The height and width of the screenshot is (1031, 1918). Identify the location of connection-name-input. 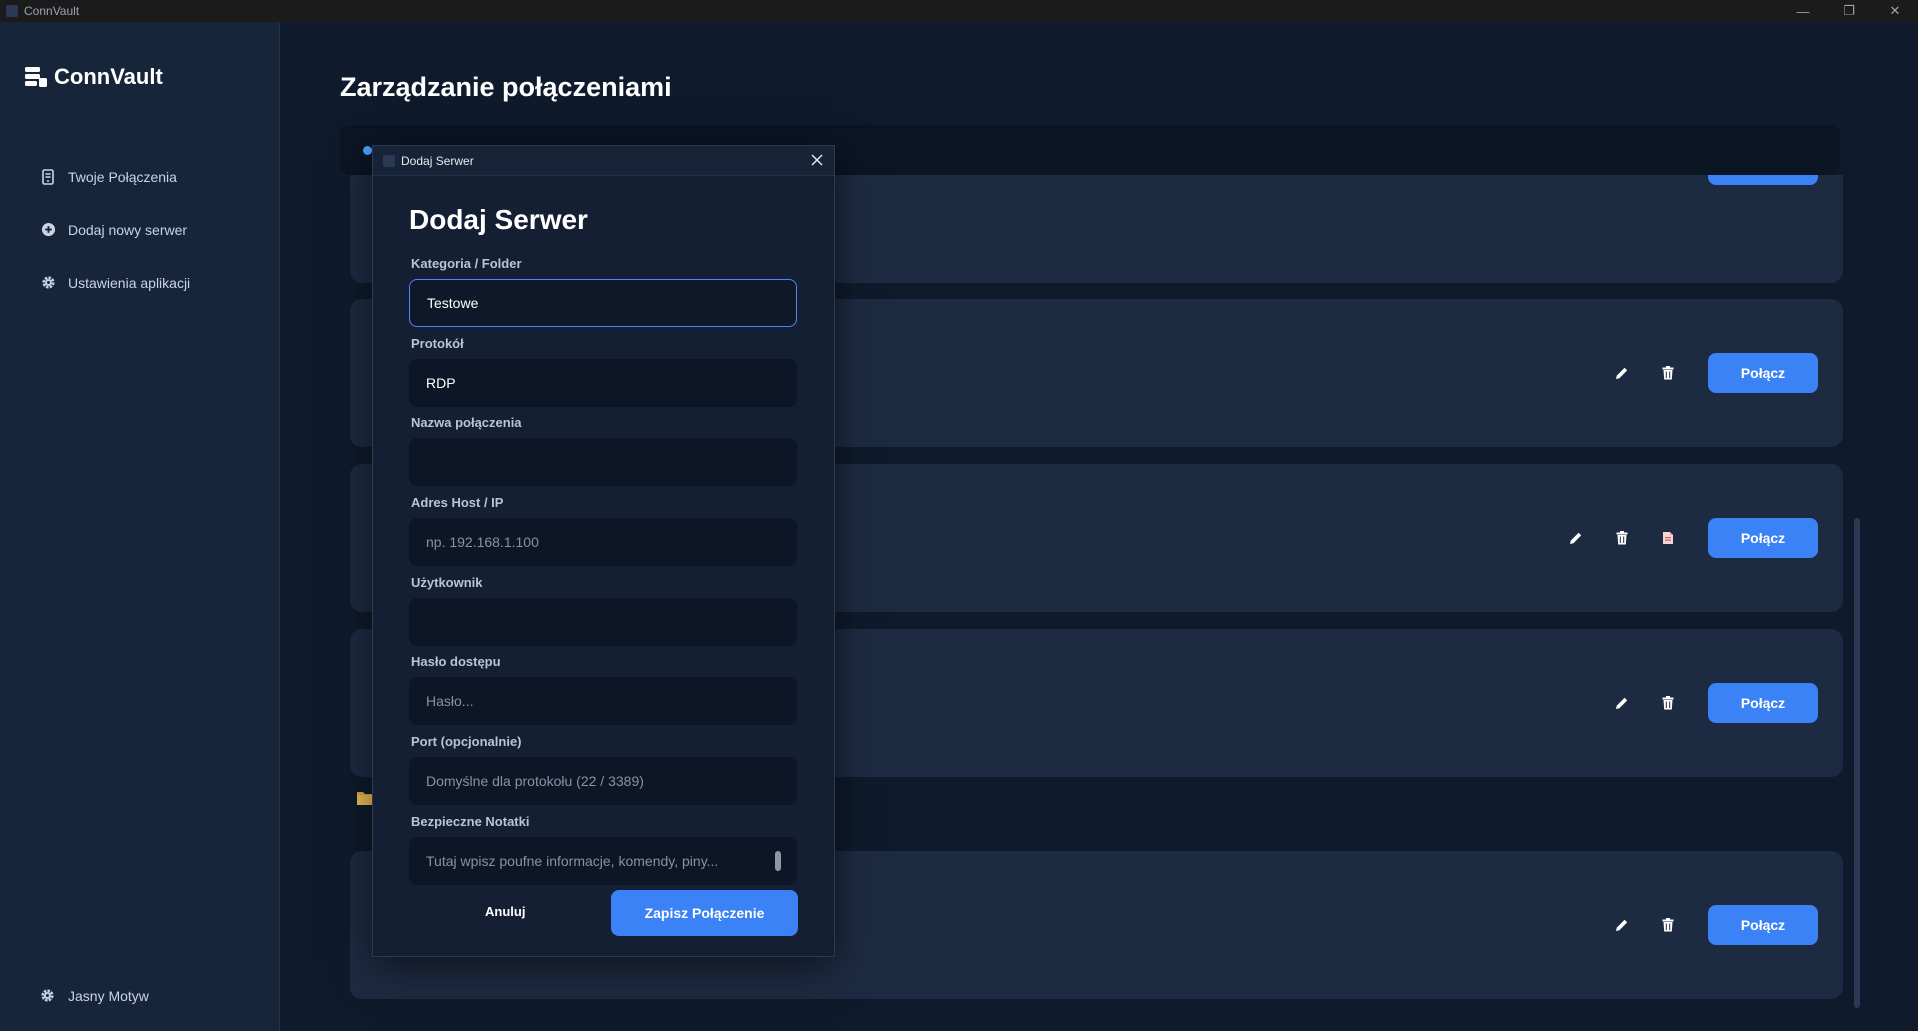
(603, 462).